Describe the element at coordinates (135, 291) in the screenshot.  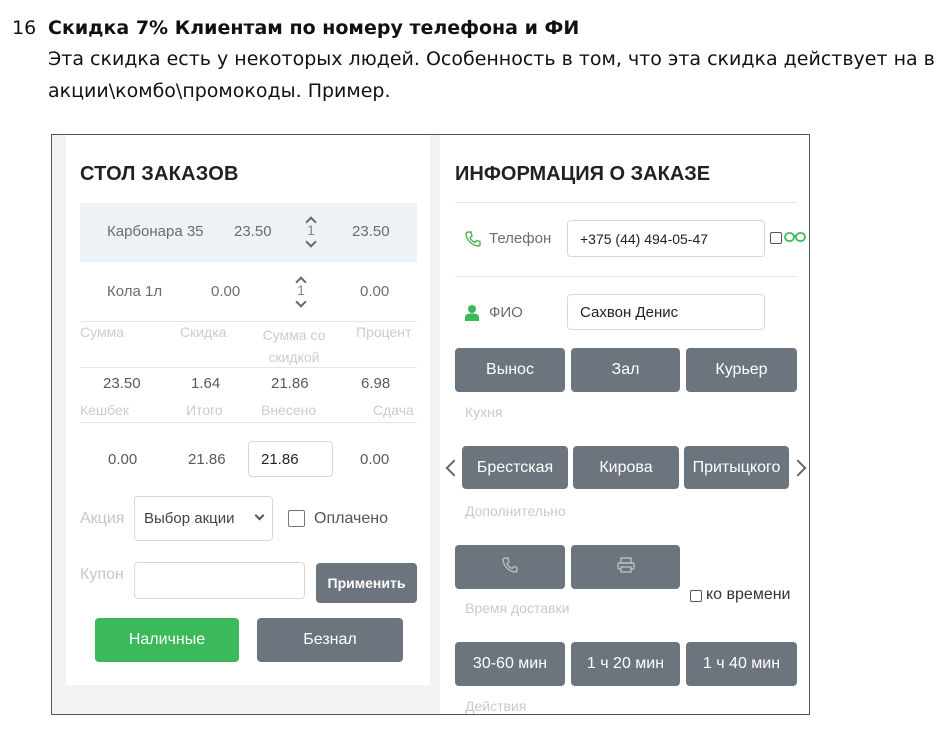
I see `item-name: Кола 1л` at that location.